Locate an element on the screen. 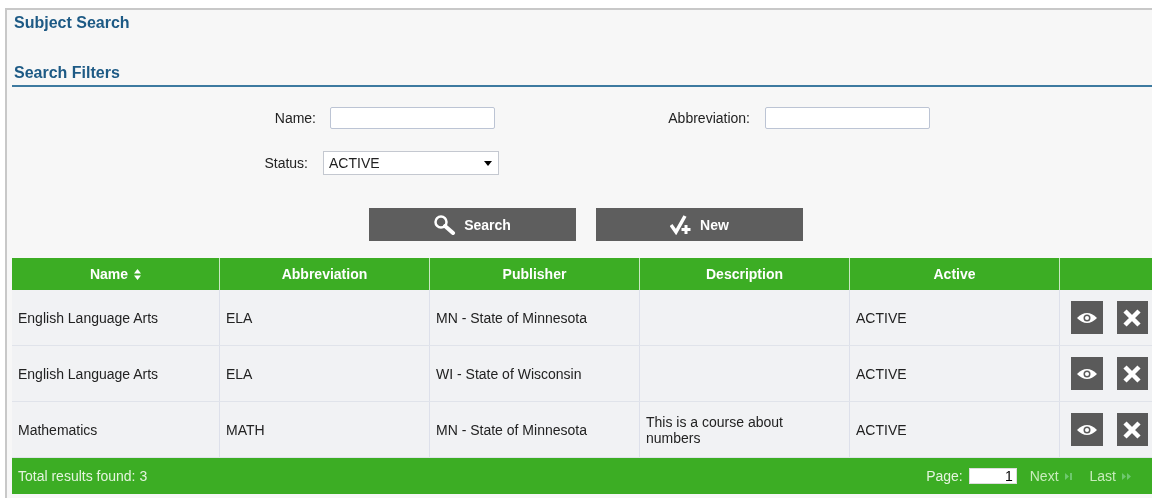  status-dropdown: ACTIVE is located at coordinates (411, 163).